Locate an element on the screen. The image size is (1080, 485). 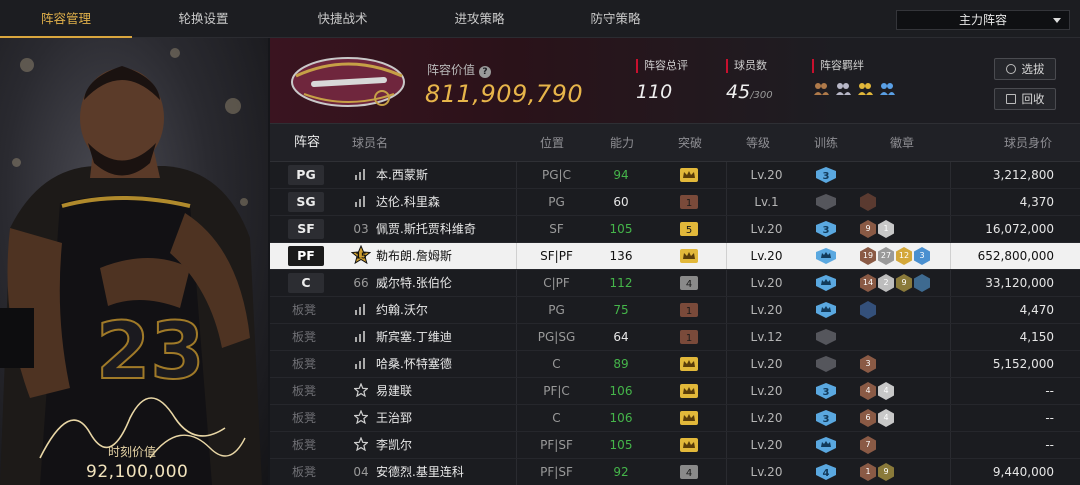
player-ability: 60 is located at coordinates (621, 202).